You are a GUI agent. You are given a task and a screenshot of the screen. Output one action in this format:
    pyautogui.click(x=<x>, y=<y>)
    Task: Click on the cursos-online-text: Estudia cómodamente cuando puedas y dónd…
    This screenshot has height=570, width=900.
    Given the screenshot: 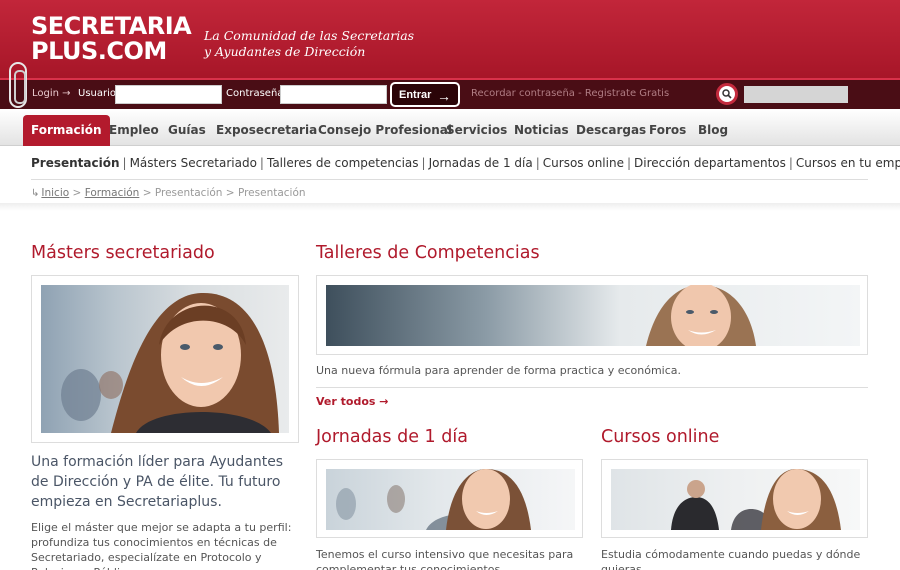 What is the action you would take?
    pyautogui.click(x=731, y=559)
    